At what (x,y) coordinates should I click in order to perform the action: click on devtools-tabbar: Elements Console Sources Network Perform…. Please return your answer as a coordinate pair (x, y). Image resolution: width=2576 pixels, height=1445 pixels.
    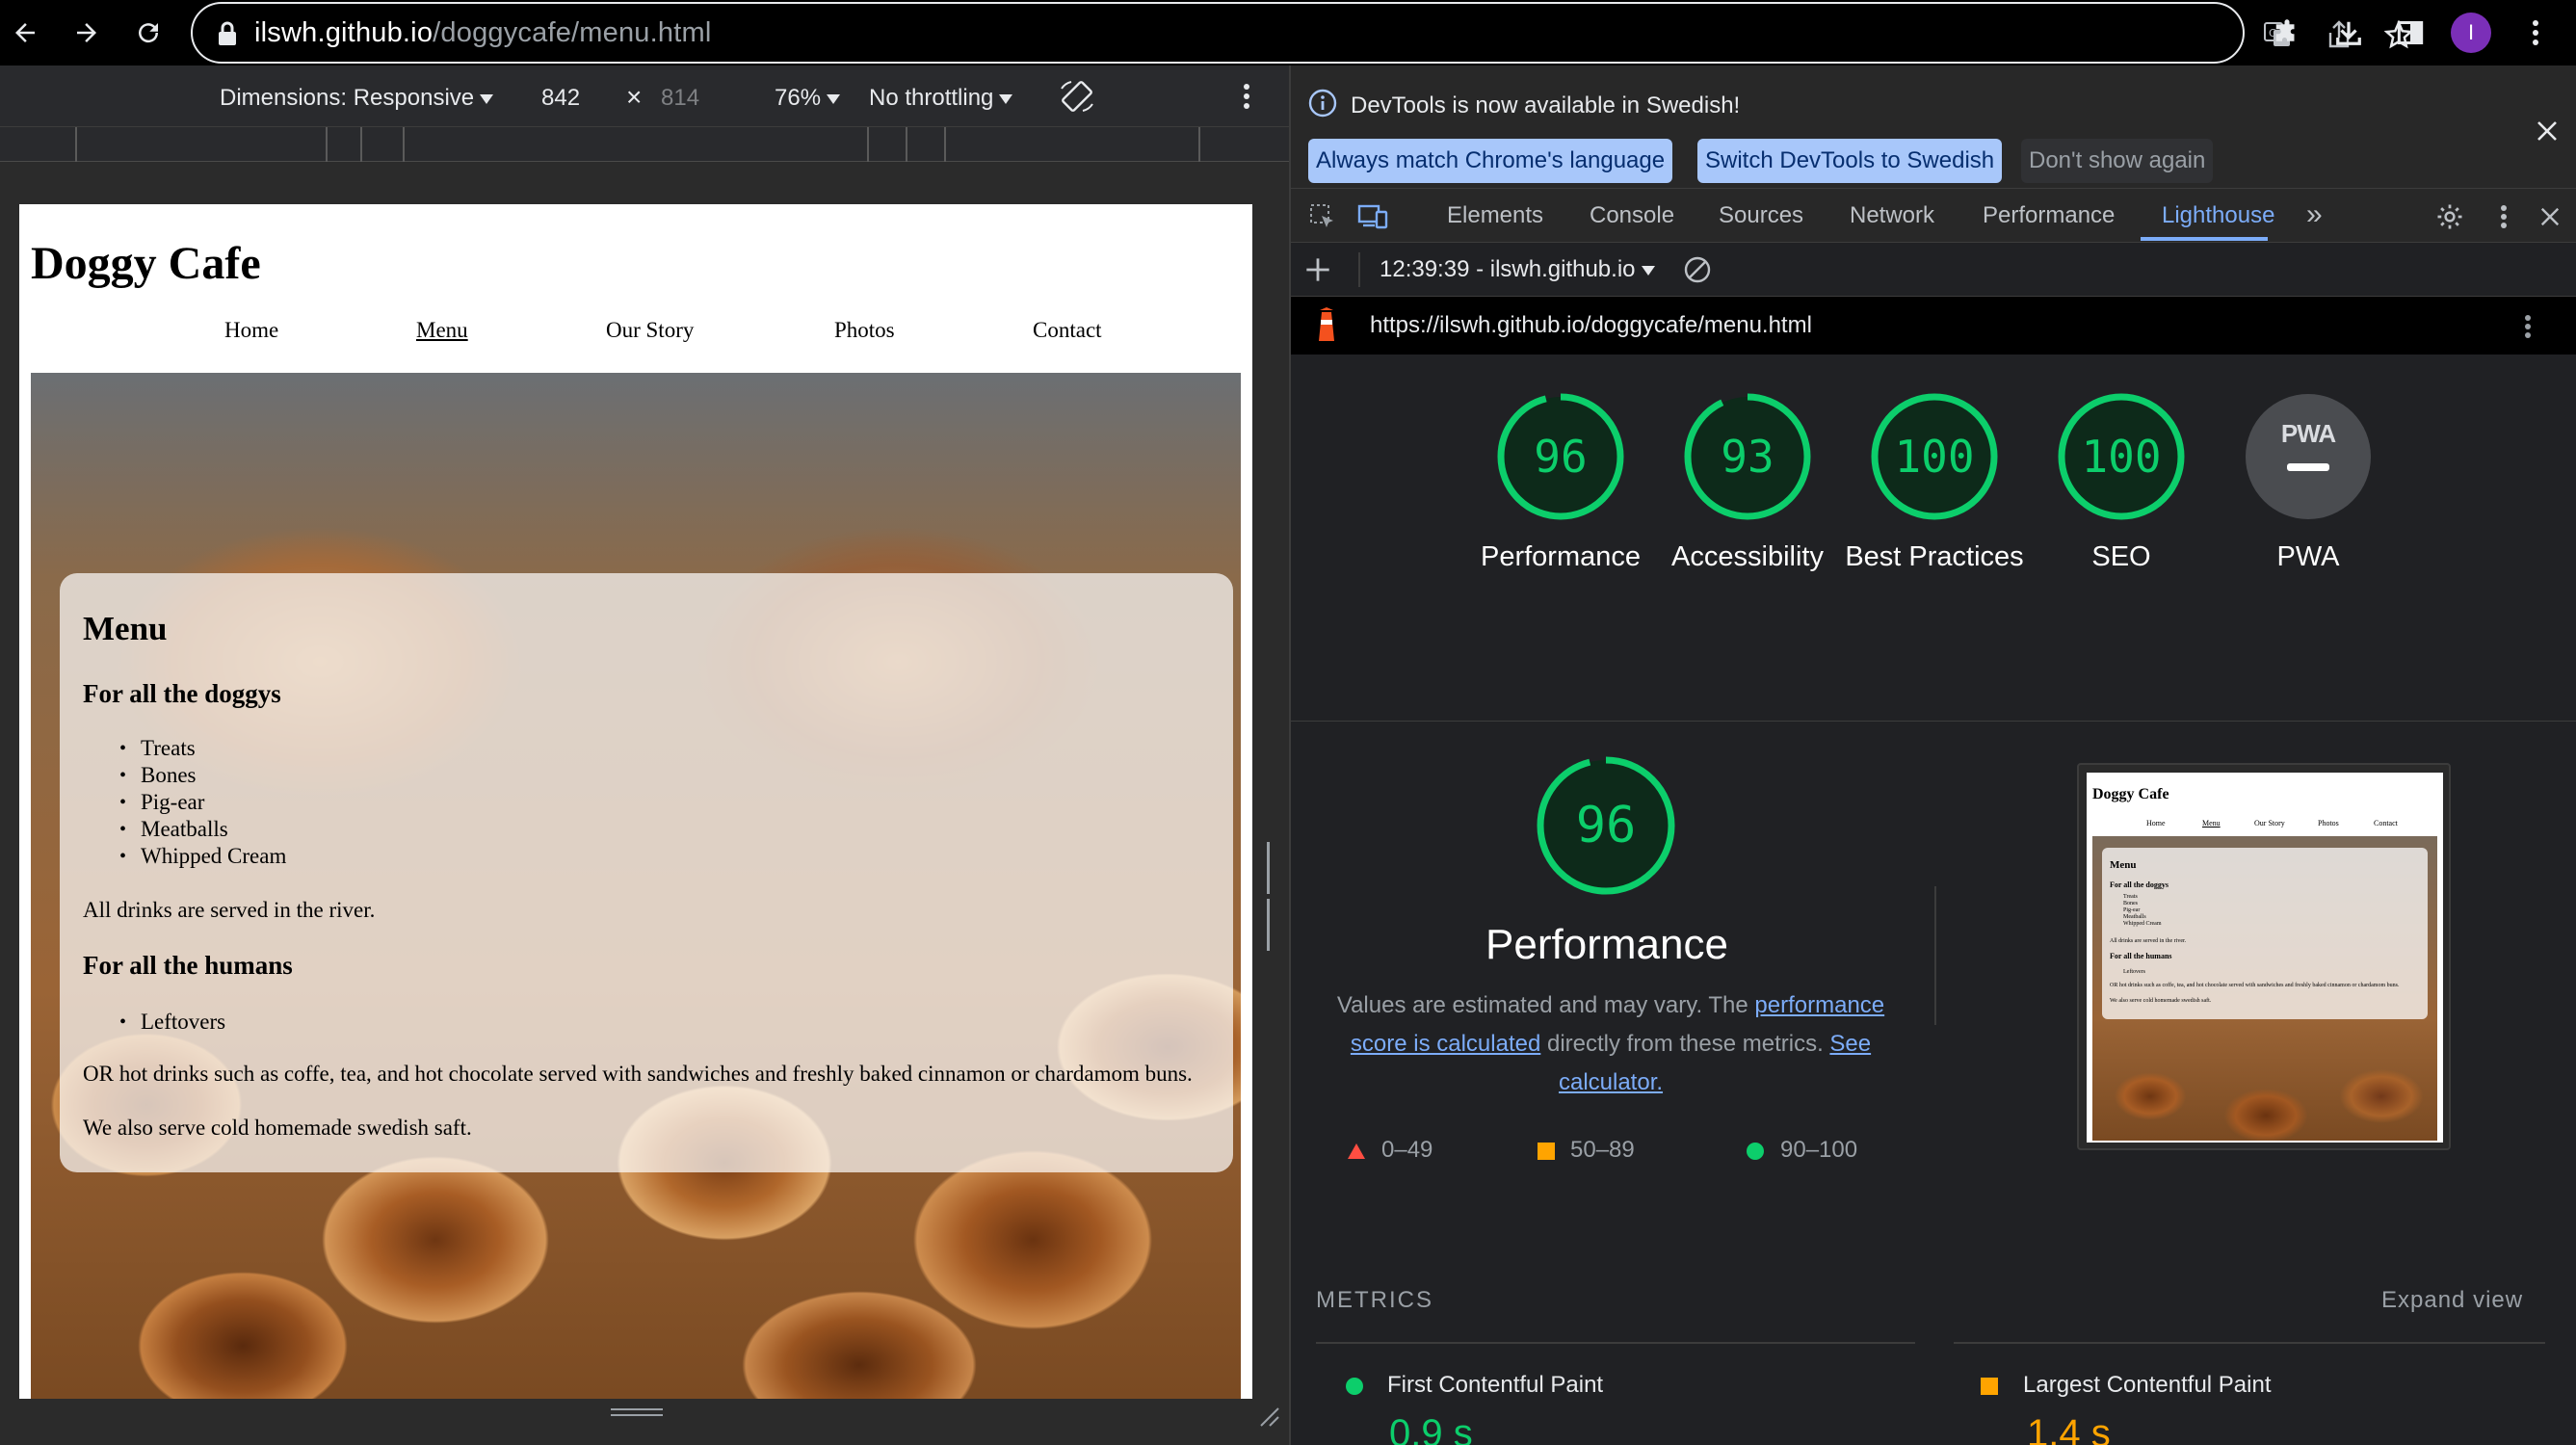
    Looking at the image, I should click on (1934, 216).